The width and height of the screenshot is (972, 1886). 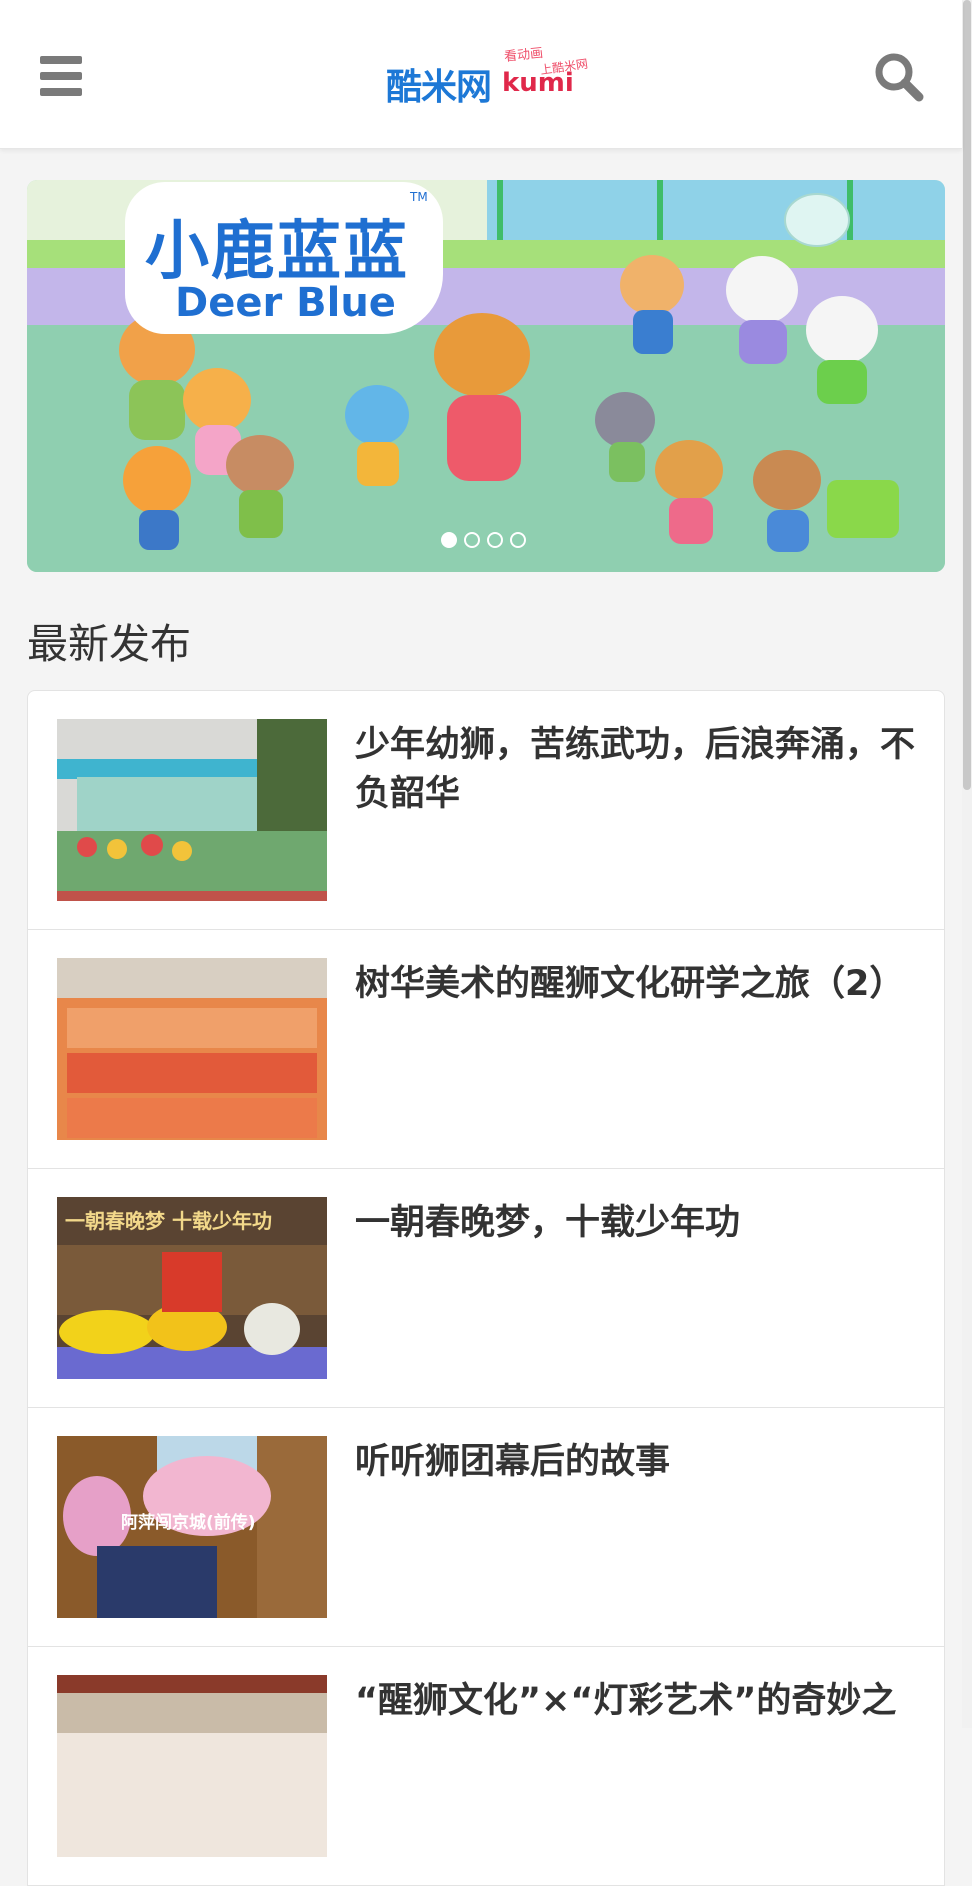 What do you see at coordinates (635, 770) in the screenshot?
I see `article-title: 少年幼狮，苦练武功，后浪奔涌，不负韶华` at bounding box center [635, 770].